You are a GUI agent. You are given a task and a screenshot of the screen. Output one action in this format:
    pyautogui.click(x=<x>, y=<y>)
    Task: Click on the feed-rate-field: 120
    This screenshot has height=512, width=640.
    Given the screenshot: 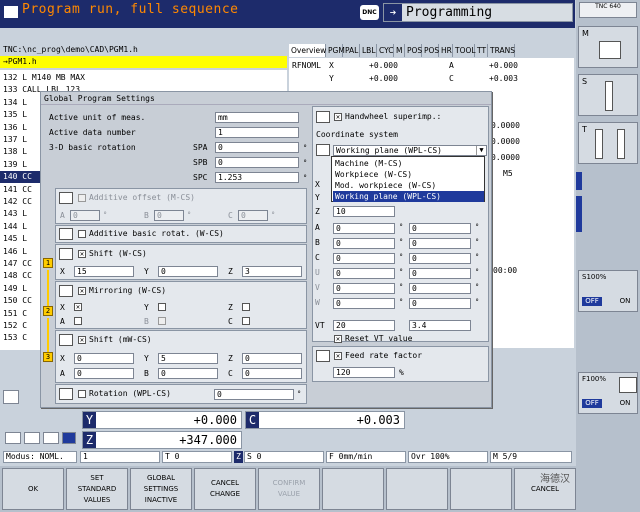 What is the action you would take?
    pyautogui.click(x=364, y=372)
    